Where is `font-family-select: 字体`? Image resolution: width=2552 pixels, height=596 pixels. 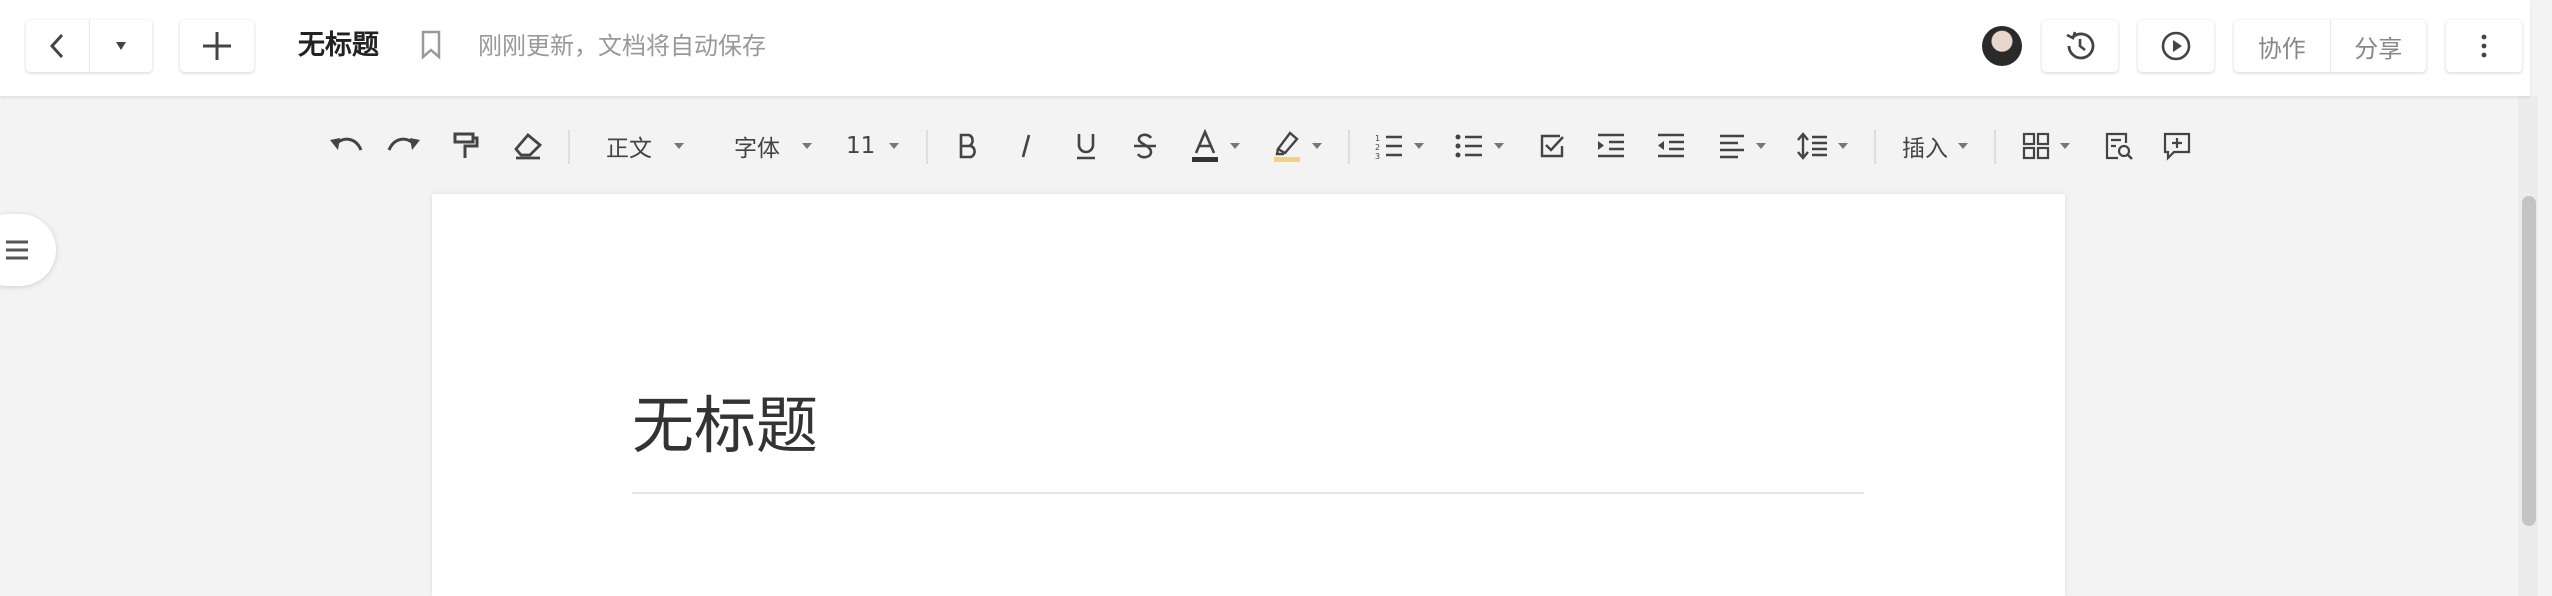 font-family-select: 字体 is located at coordinates (773, 146).